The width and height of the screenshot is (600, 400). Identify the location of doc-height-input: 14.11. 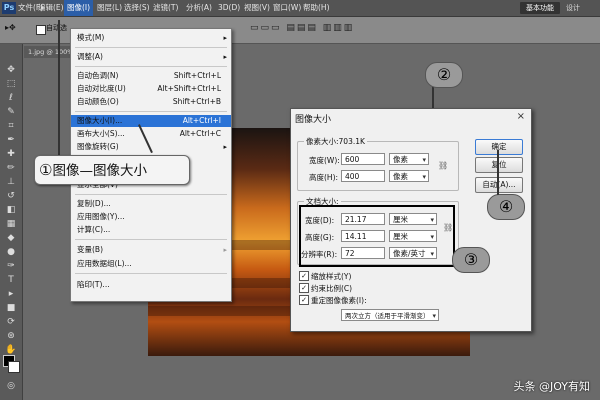
(363, 236).